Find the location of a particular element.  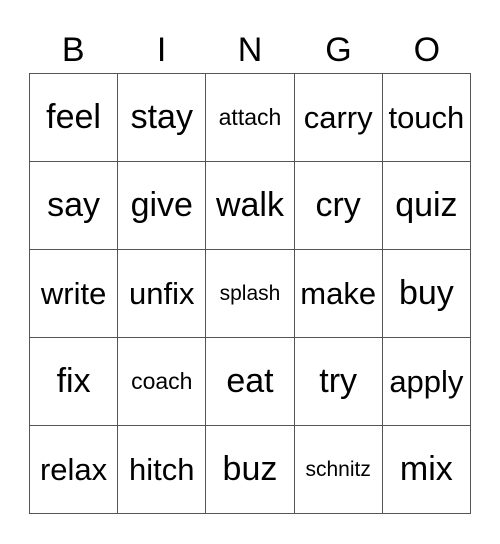

bingo-cell: mix is located at coordinates (426, 469).